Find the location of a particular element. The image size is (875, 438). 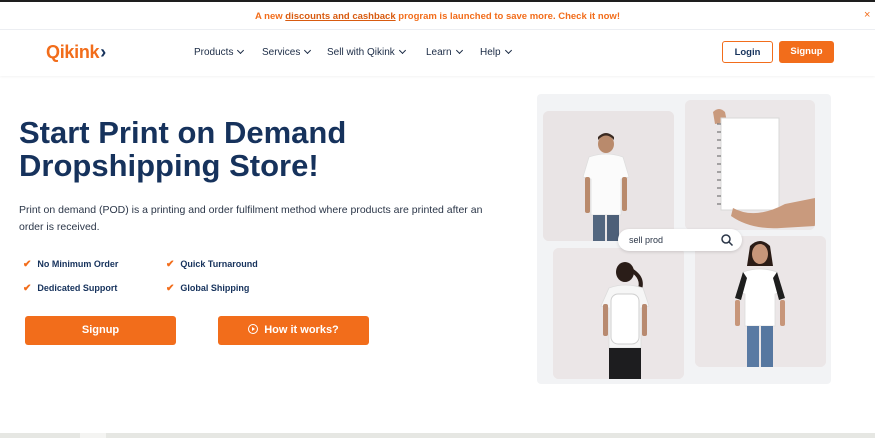

nav-services: Services is located at coordinates (287, 52).